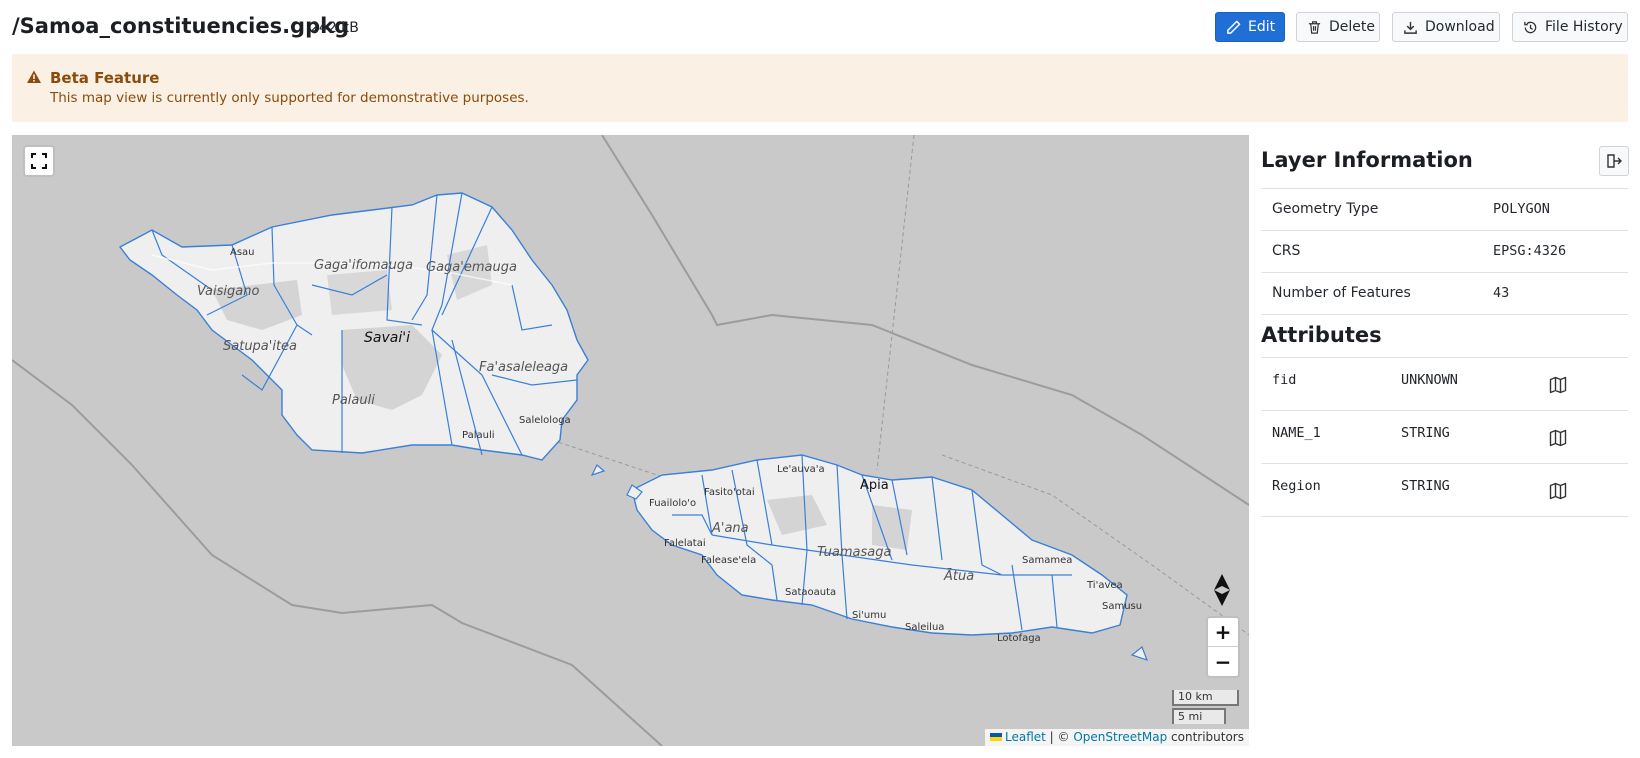 This screenshot has width=1640, height=758. What do you see at coordinates (959, 576) in the screenshot?
I see `map-label-atua: Ātua` at bounding box center [959, 576].